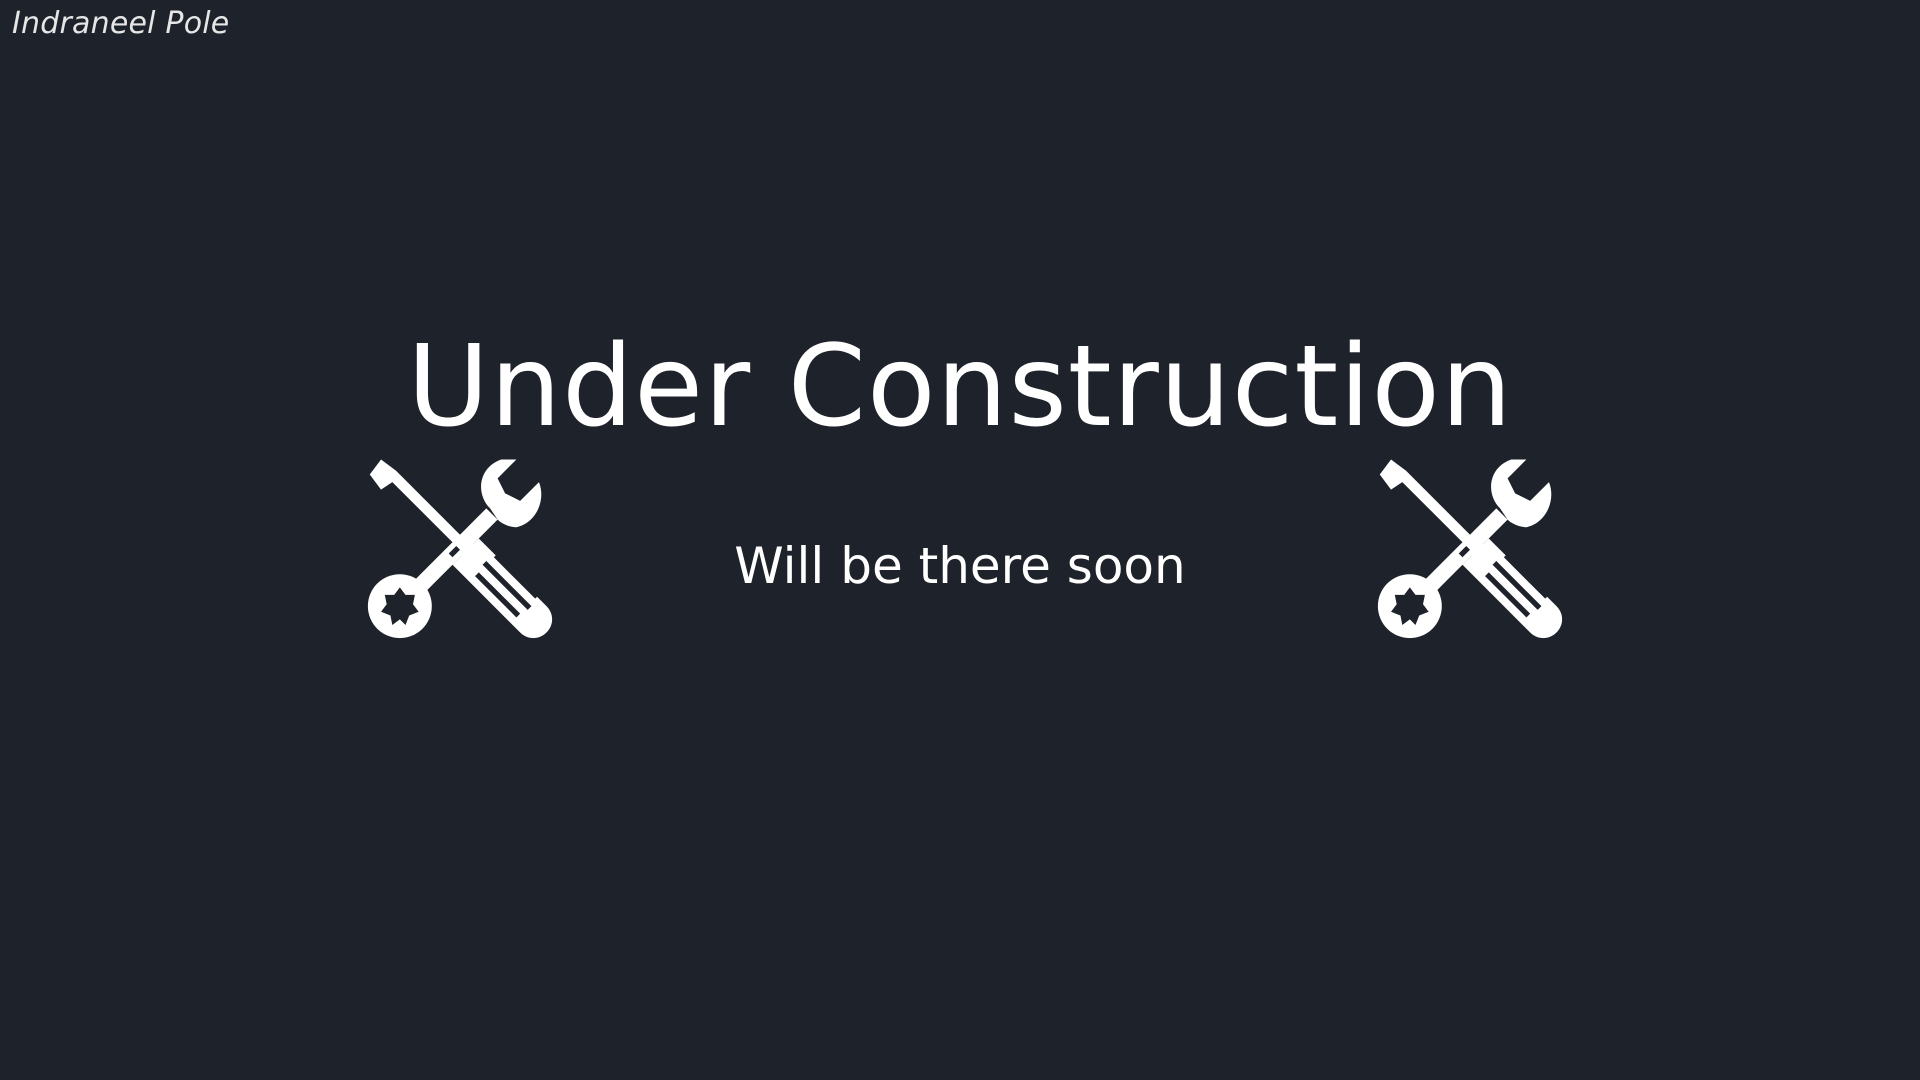 The height and width of the screenshot is (1080, 1920). What do you see at coordinates (1470, 546) in the screenshot?
I see `wrench-screwdriver-icon` at bounding box center [1470, 546].